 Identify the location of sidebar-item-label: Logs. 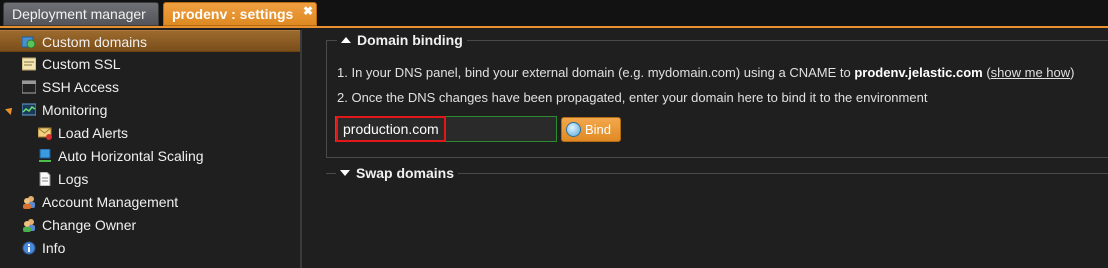
(73, 179).